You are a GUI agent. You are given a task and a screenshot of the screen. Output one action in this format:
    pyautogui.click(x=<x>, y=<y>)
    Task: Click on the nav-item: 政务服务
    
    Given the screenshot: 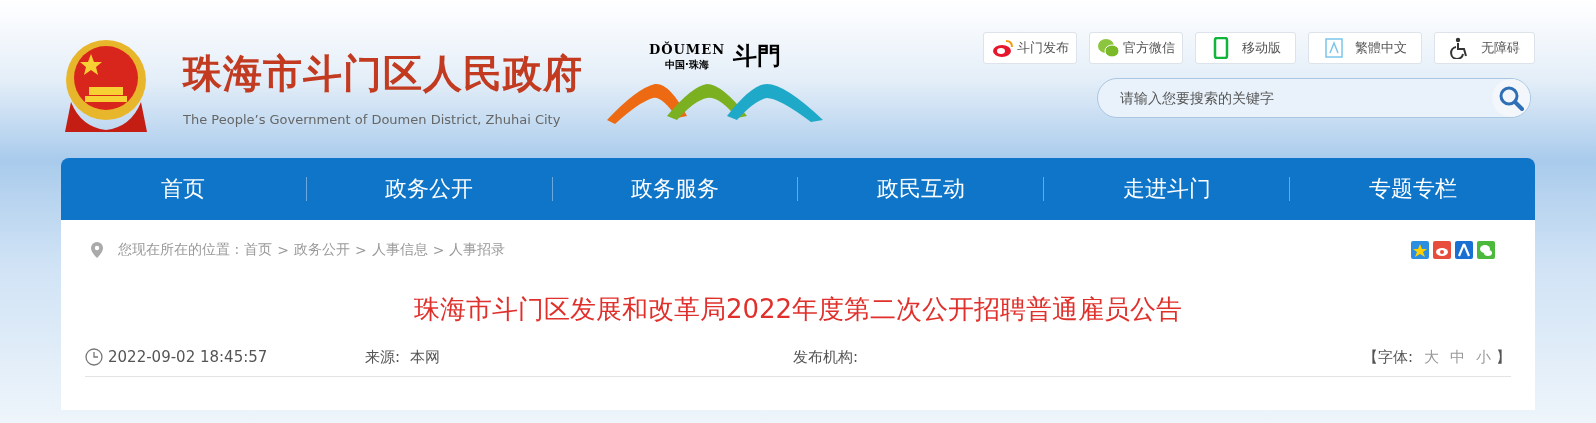 What is the action you would take?
    pyautogui.click(x=675, y=189)
    